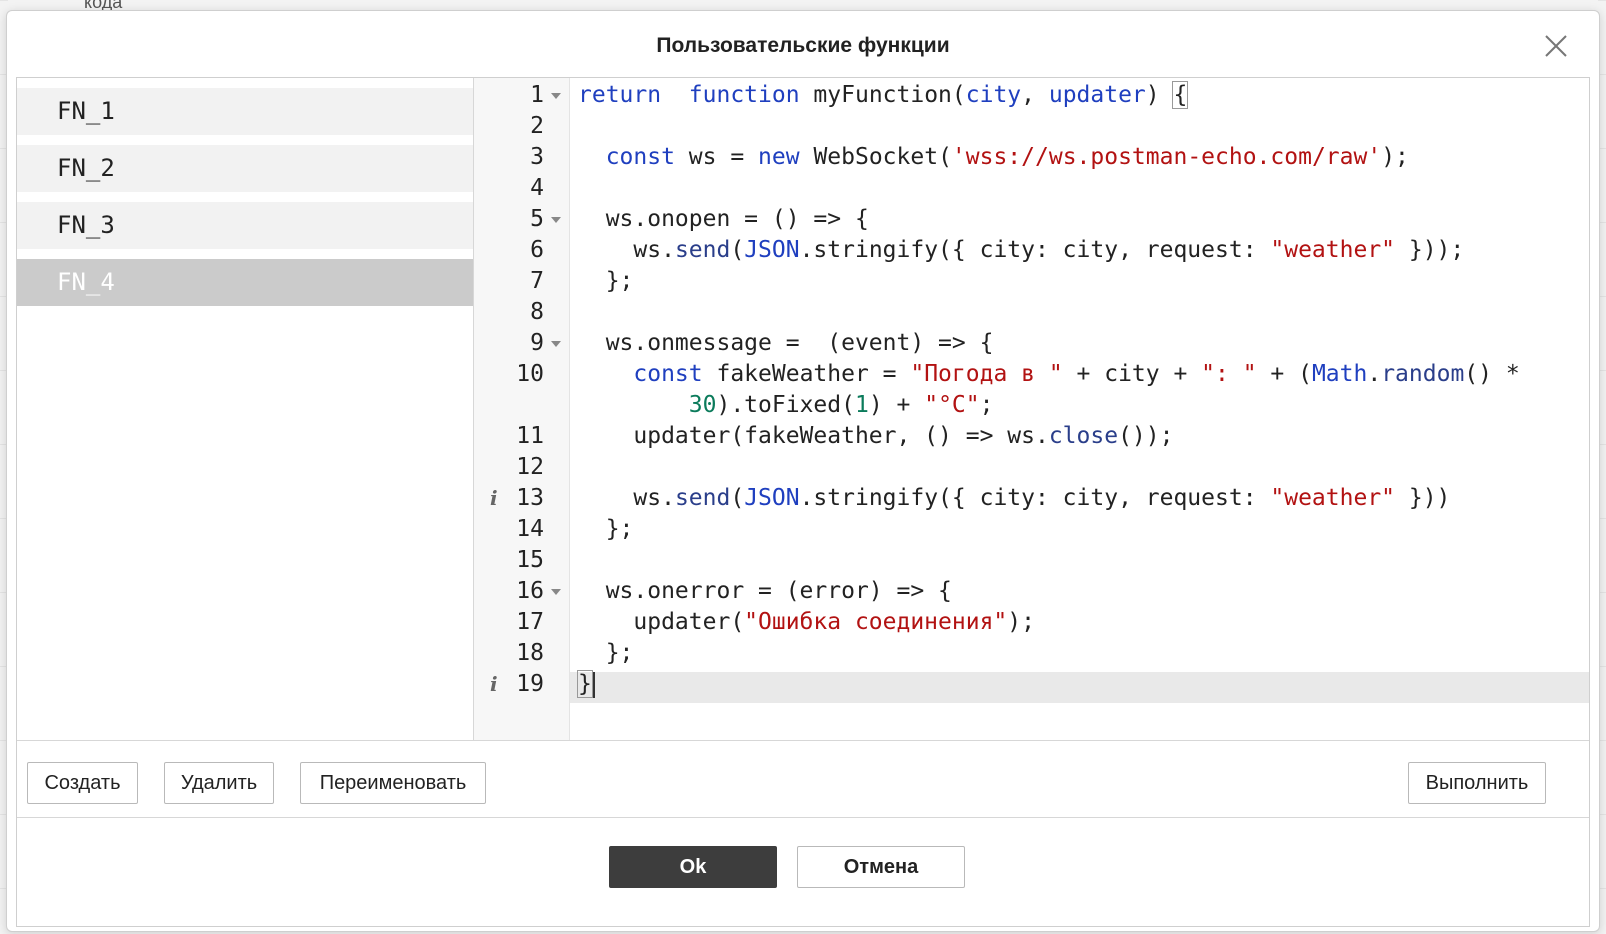 The width and height of the screenshot is (1606, 934). Describe the element at coordinates (530, 498) in the screenshot. I see `line-number: 13` at that location.